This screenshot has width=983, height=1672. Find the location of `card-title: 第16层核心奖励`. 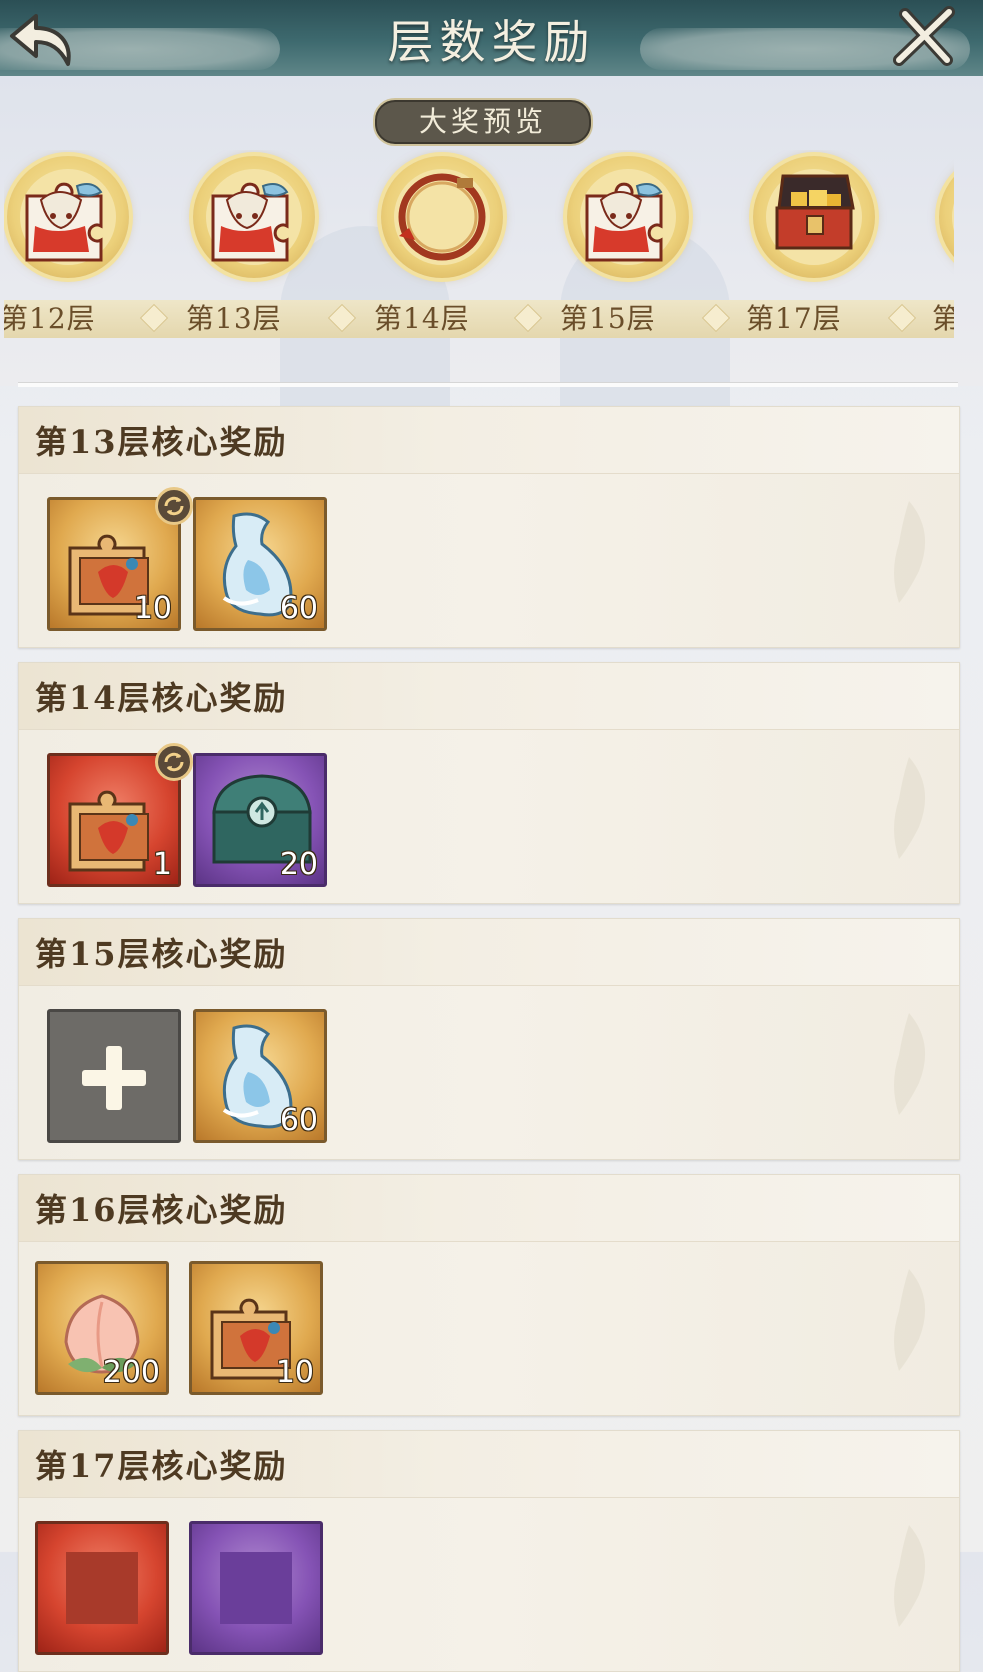

card-title: 第16层核心奖励 is located at coordinates (161, 1210).